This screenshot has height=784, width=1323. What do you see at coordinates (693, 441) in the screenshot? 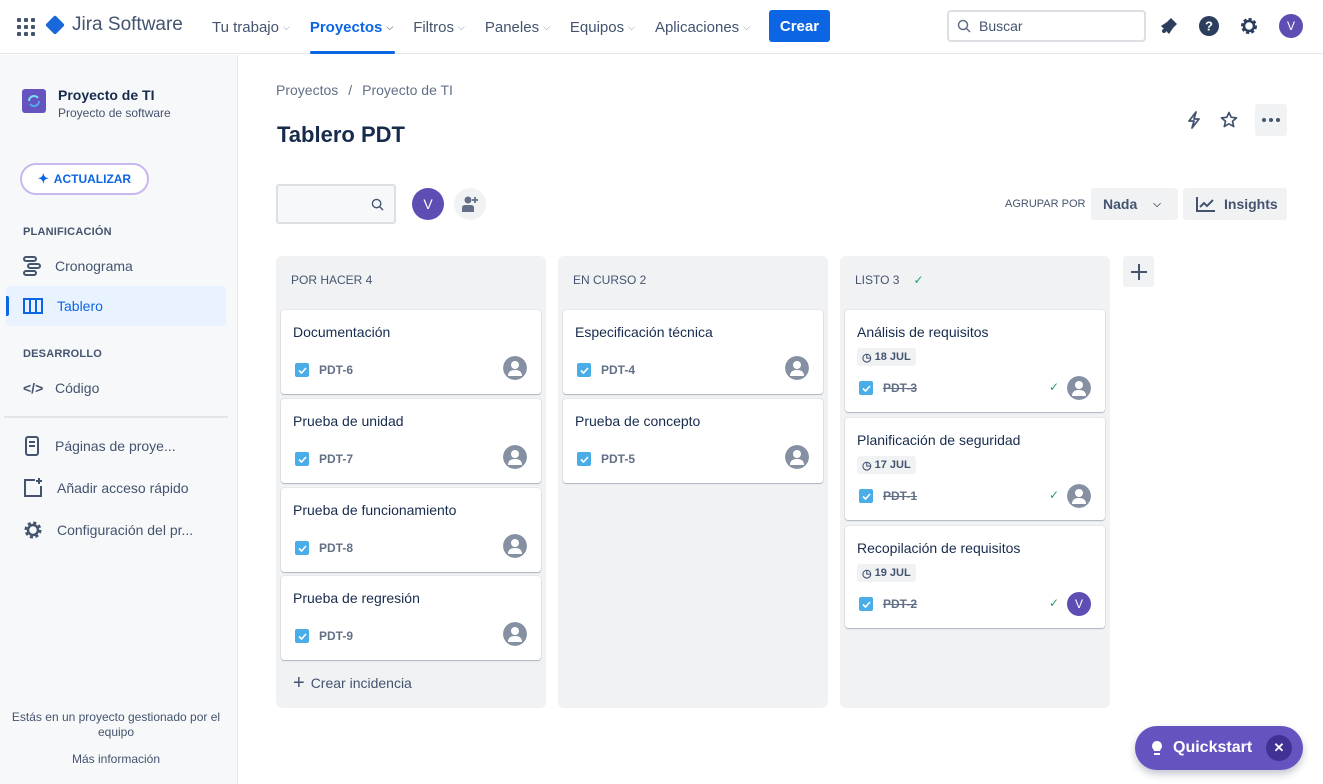
I see `issue-card: Prueba de concepto PDT-5` at bounding box center [693, 441].